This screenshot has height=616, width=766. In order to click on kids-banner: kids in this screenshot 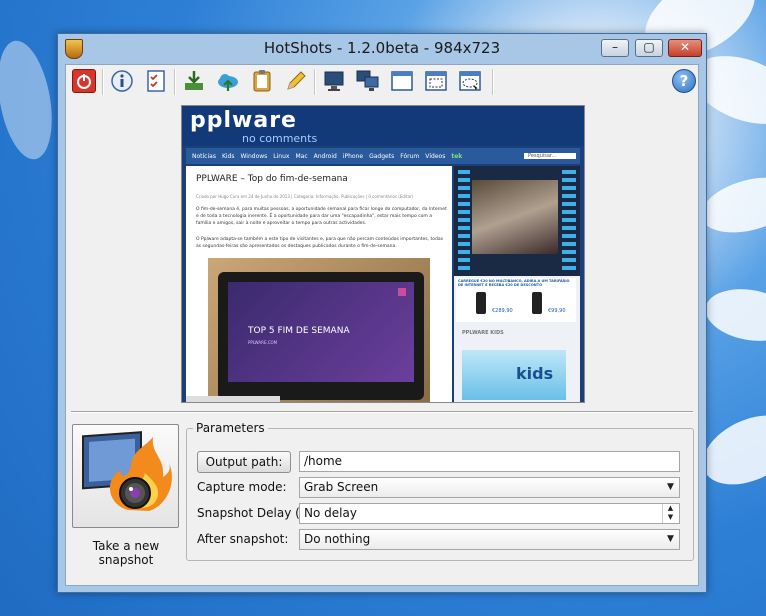, I will do `click(514, 375)`.